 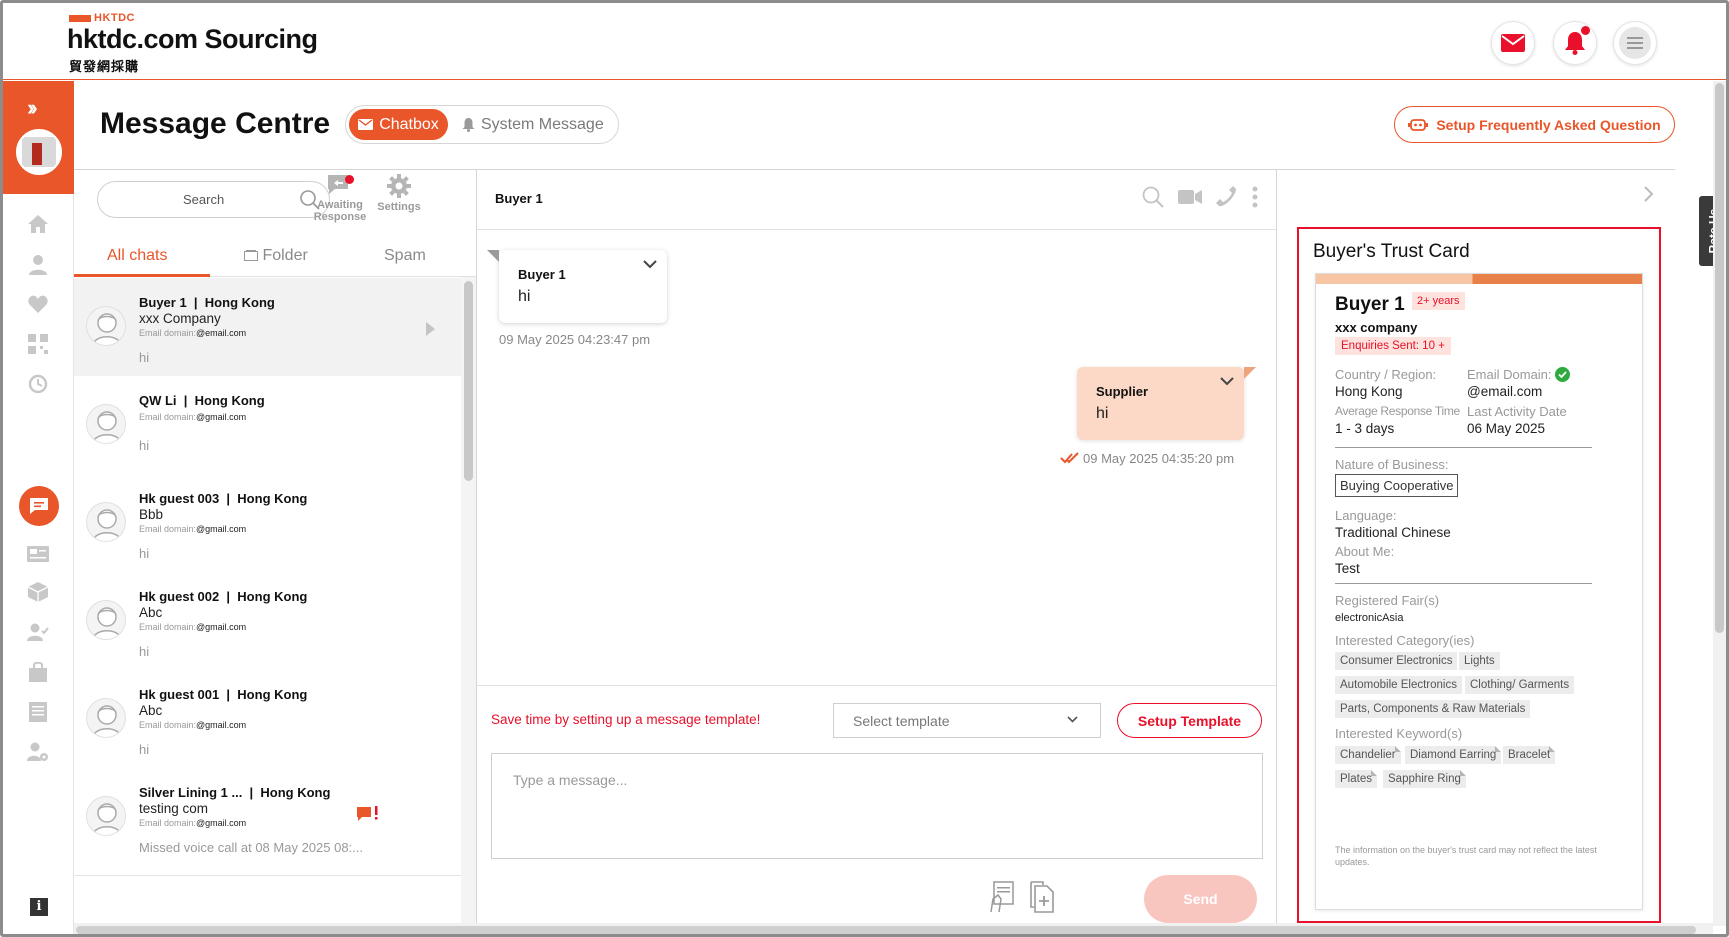 I want to click on setup-template-button: Setup Template, so click(x=1189, y=720).